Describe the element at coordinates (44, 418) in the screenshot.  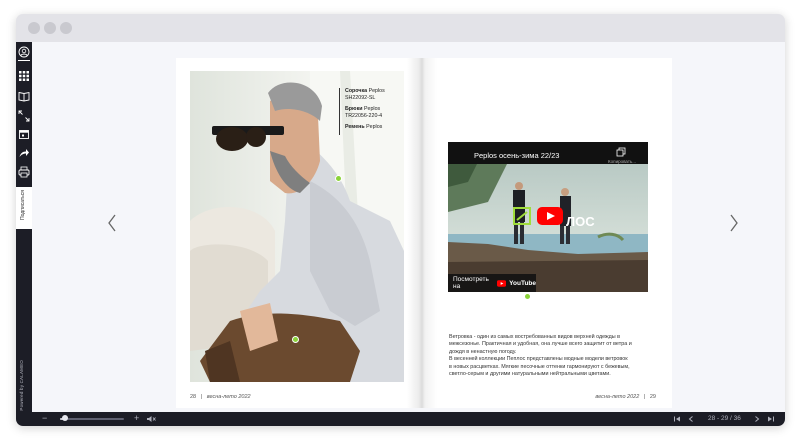
I see `zoom-out-button: −` at that location.